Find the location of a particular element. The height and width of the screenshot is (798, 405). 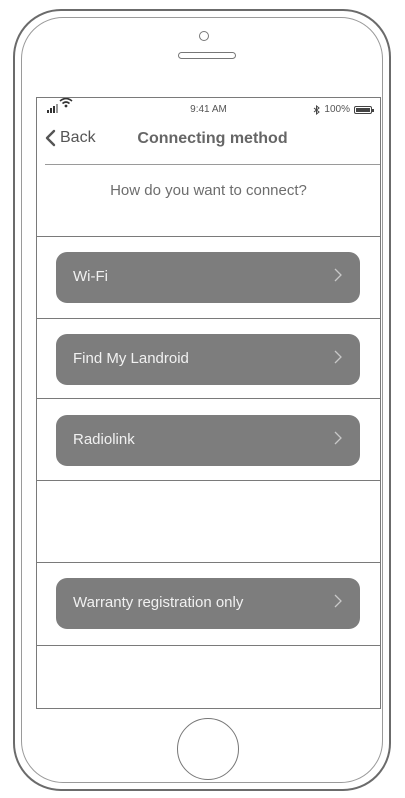

navigation-bar: Back Connecting method is located at coordinates (208, 142).